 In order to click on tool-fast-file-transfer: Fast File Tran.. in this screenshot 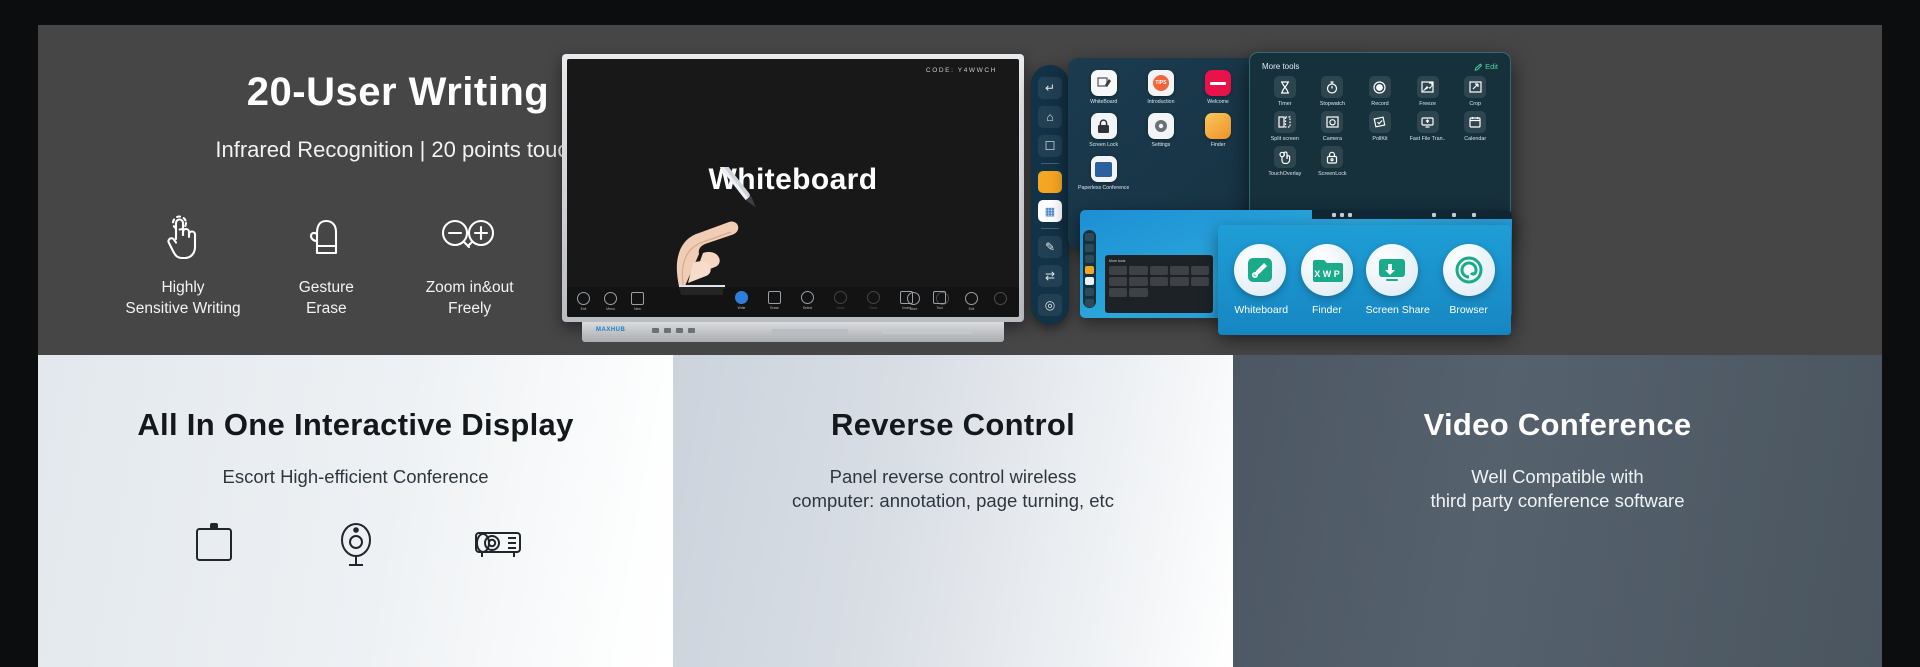, I will do `click(1428, 126)`.